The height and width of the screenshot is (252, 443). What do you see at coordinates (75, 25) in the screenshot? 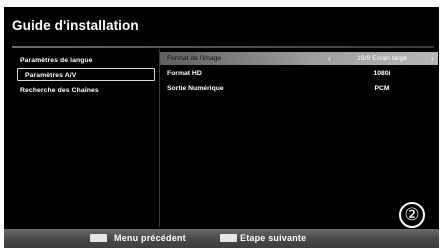
I see `page-title: Guide d'installation` at bounding box center [75, 25].